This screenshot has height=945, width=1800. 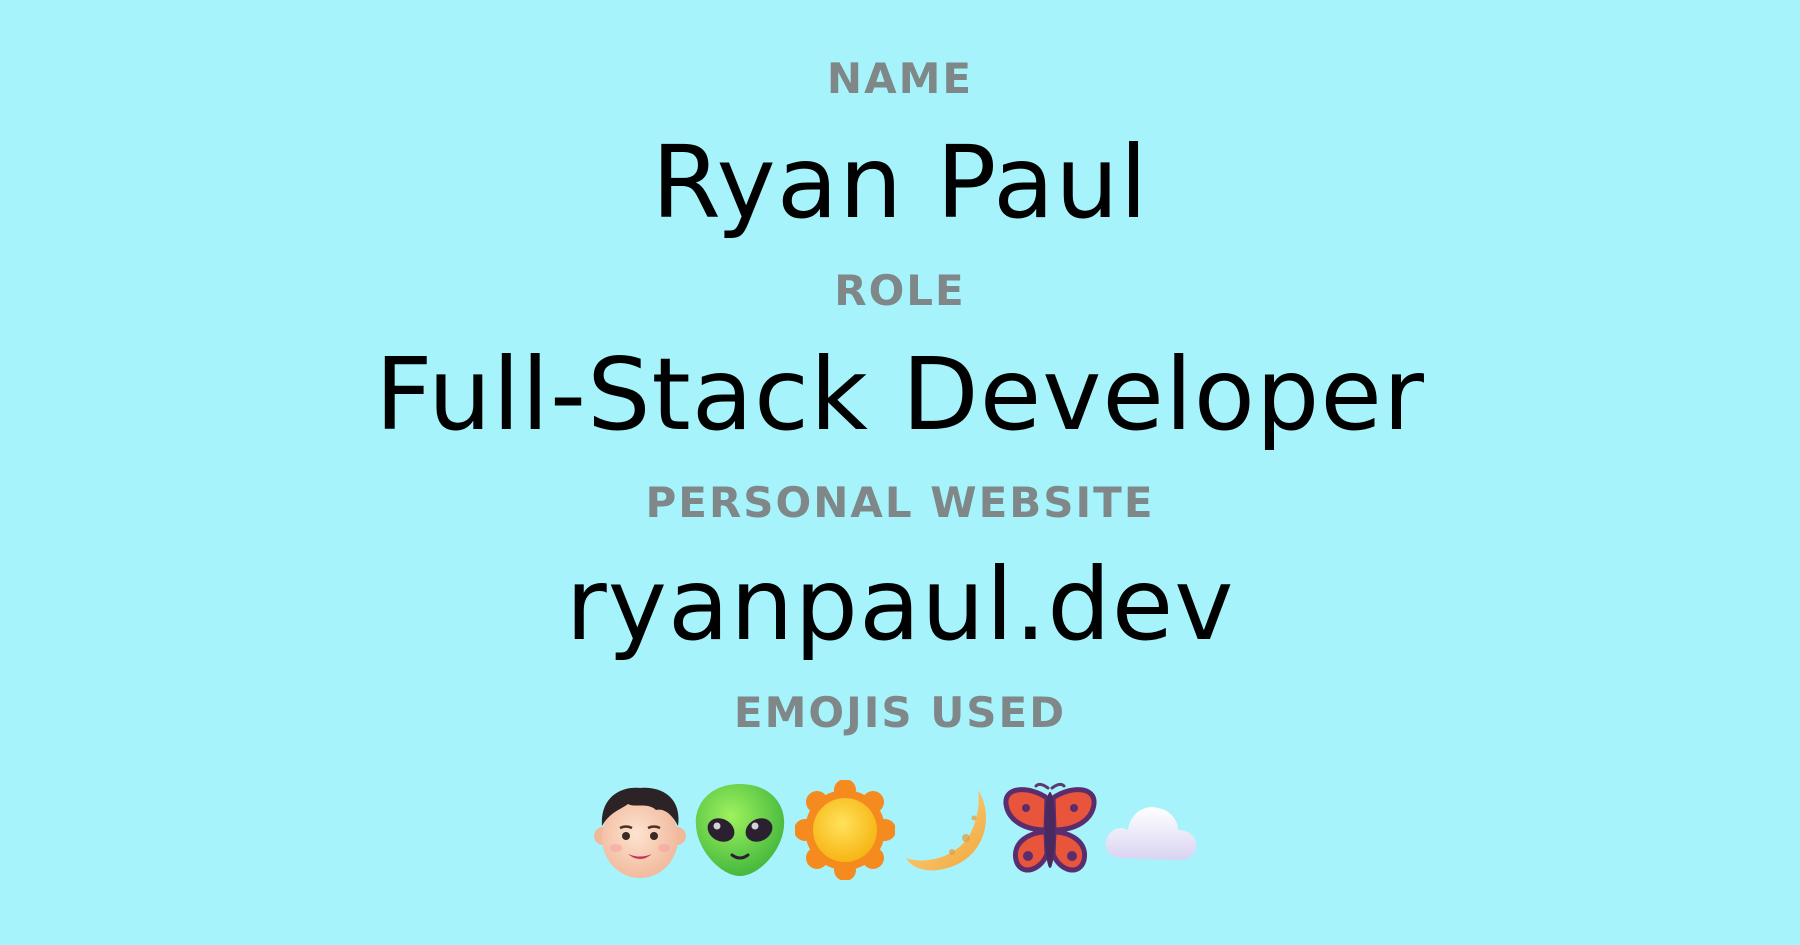 I want to click on website-value: ryanpaul.dev, so click(x=900, y=604).